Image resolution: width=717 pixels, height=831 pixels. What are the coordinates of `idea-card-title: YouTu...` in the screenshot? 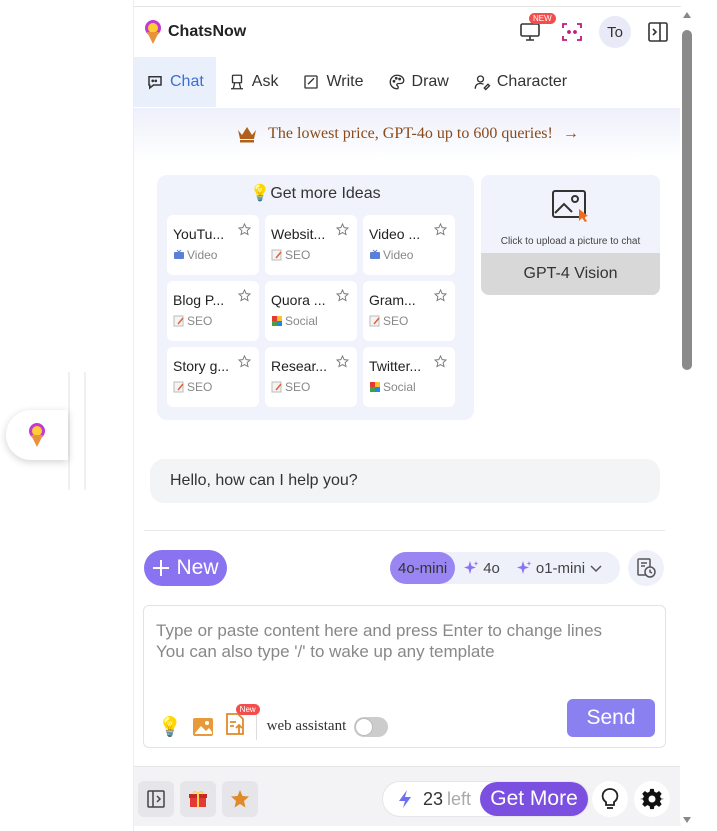 It's located at (199, 234).